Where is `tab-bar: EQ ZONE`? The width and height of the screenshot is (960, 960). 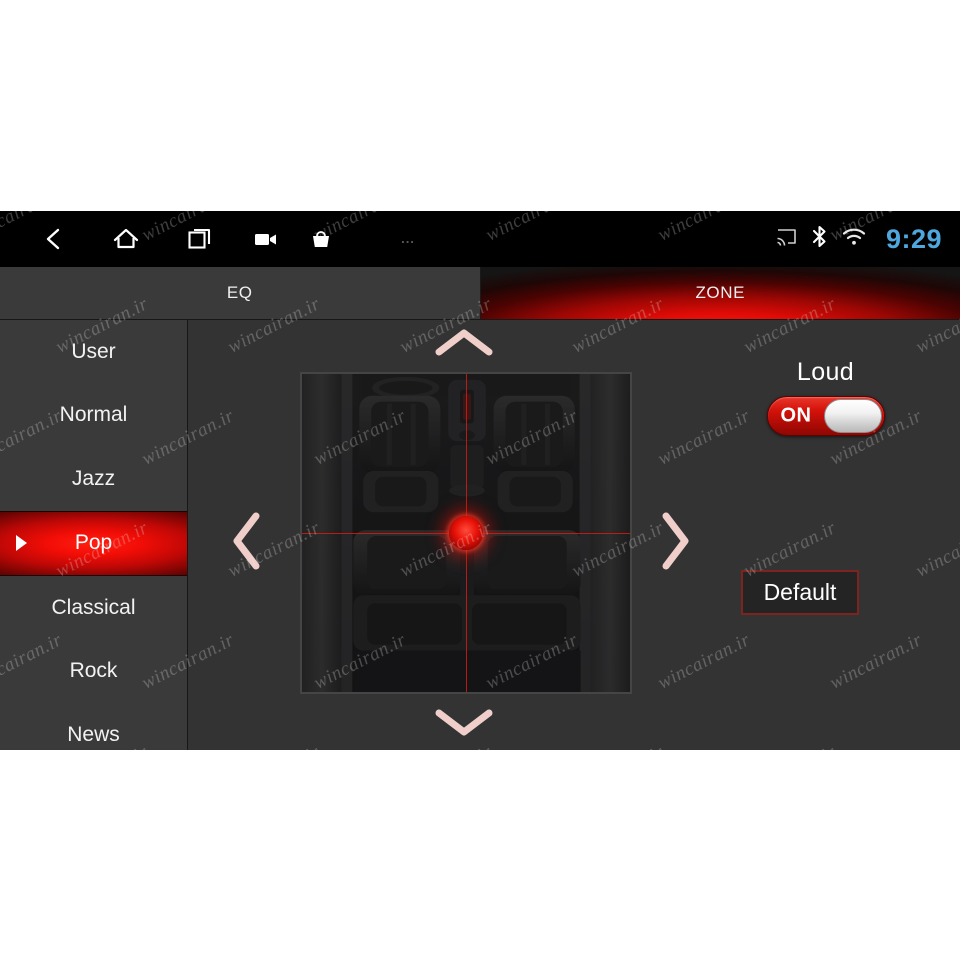 tab-bar: EQ ZONE is located at coordinates (480, 293).